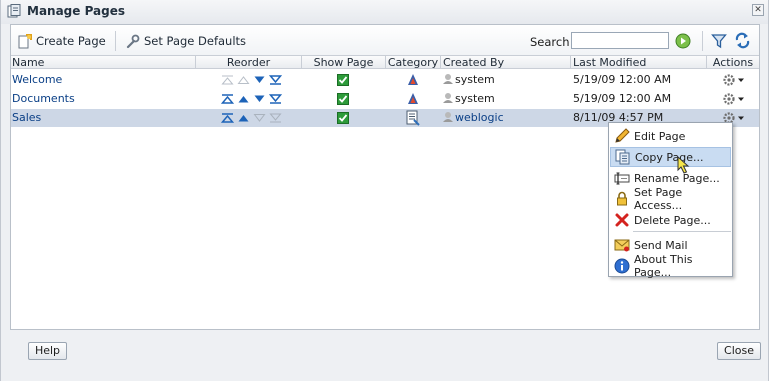 The image size is (769, 381). I want to click on lock-icon, so click(622, 198).